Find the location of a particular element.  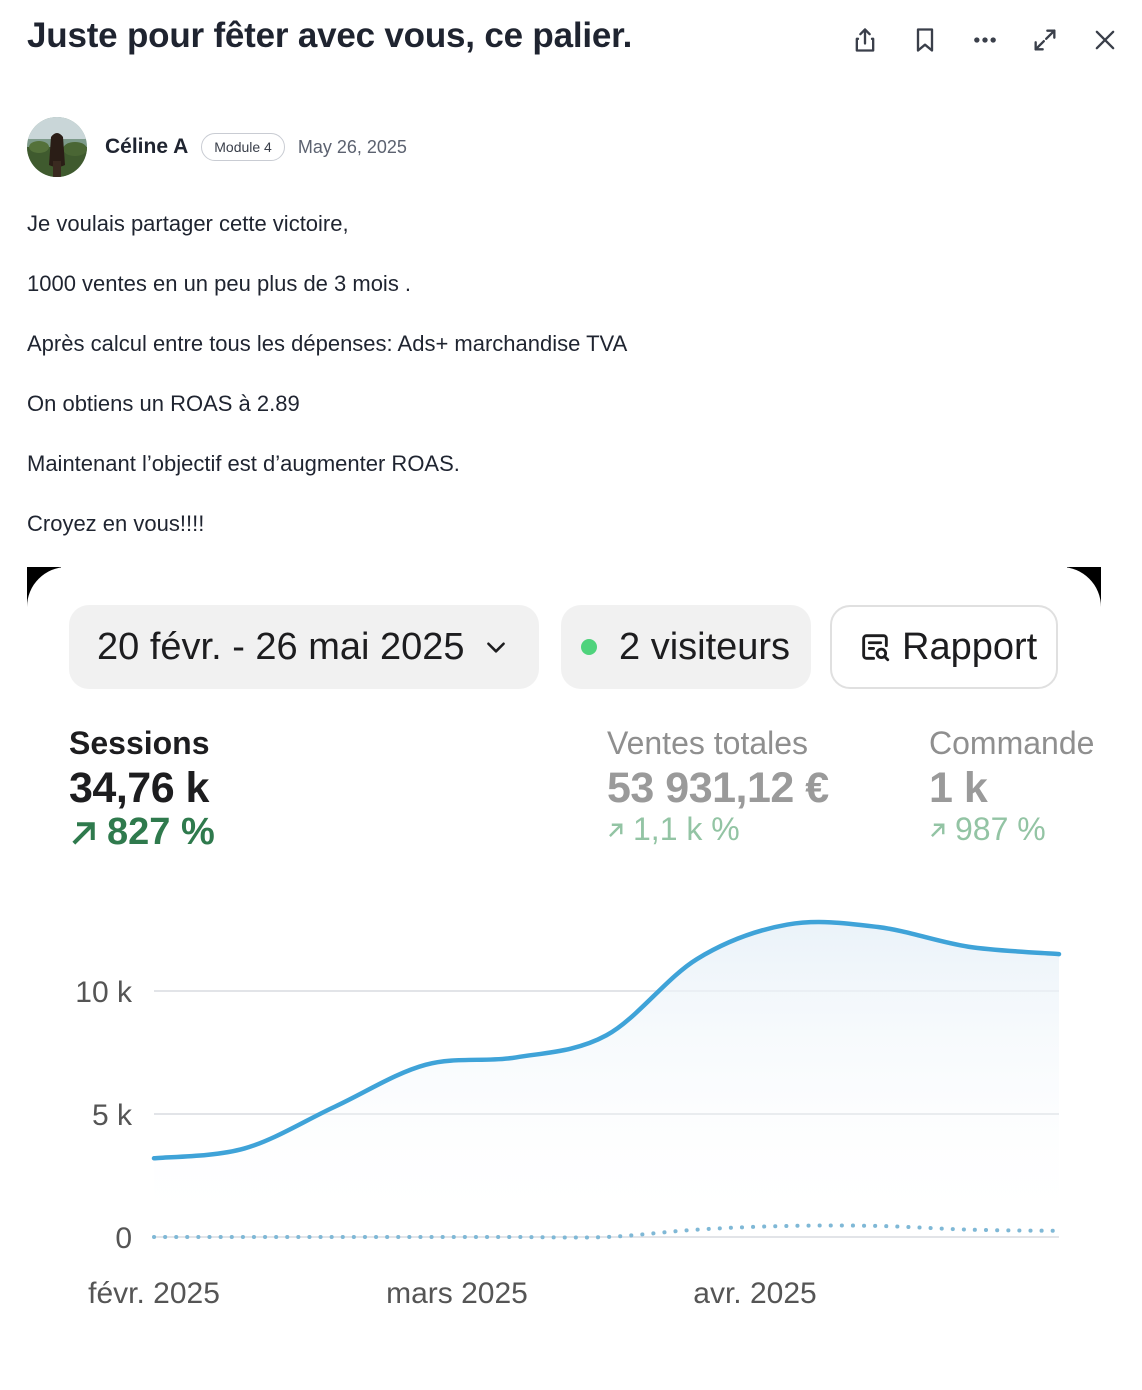

post-paragraph: 1000 ventes en un peu plus de 3 mois . is located at coordinates (219, 283).